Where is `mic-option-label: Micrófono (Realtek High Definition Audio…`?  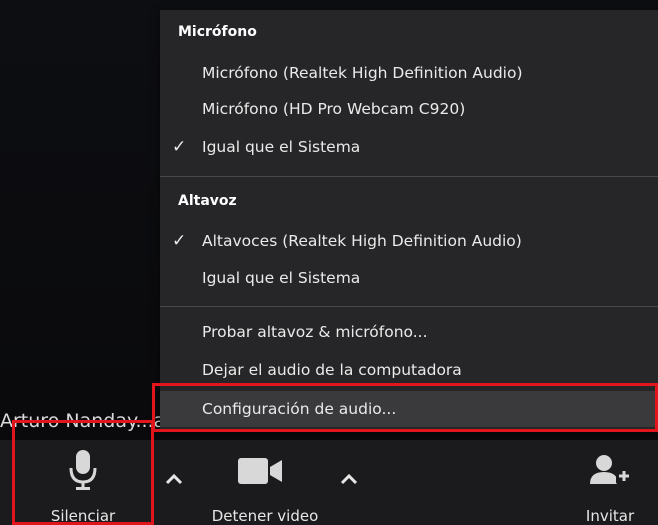 mic-option-label: Micrófono (Realtek High Definition Audio… is located at coordinates (362, 73).